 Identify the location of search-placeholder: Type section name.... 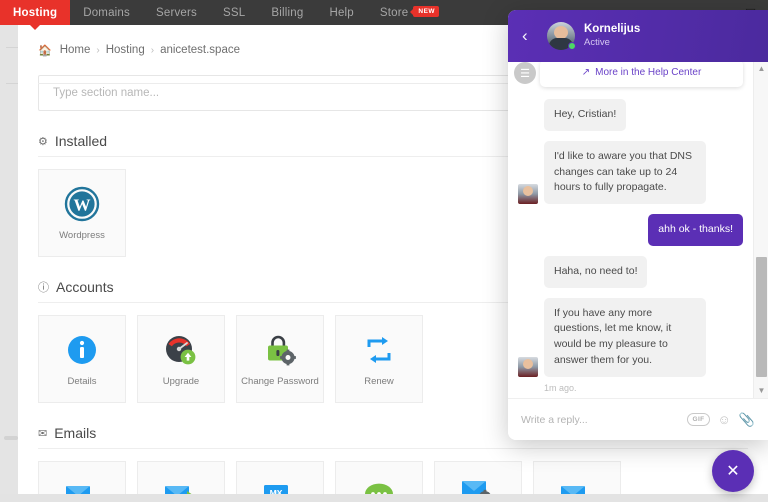
(106, 93).